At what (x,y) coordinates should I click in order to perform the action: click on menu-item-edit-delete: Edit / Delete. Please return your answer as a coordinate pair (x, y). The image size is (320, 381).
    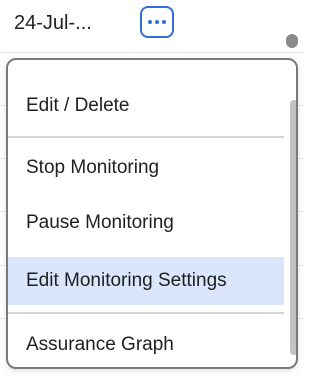
    Looking at the image, I should click on (146, 106).